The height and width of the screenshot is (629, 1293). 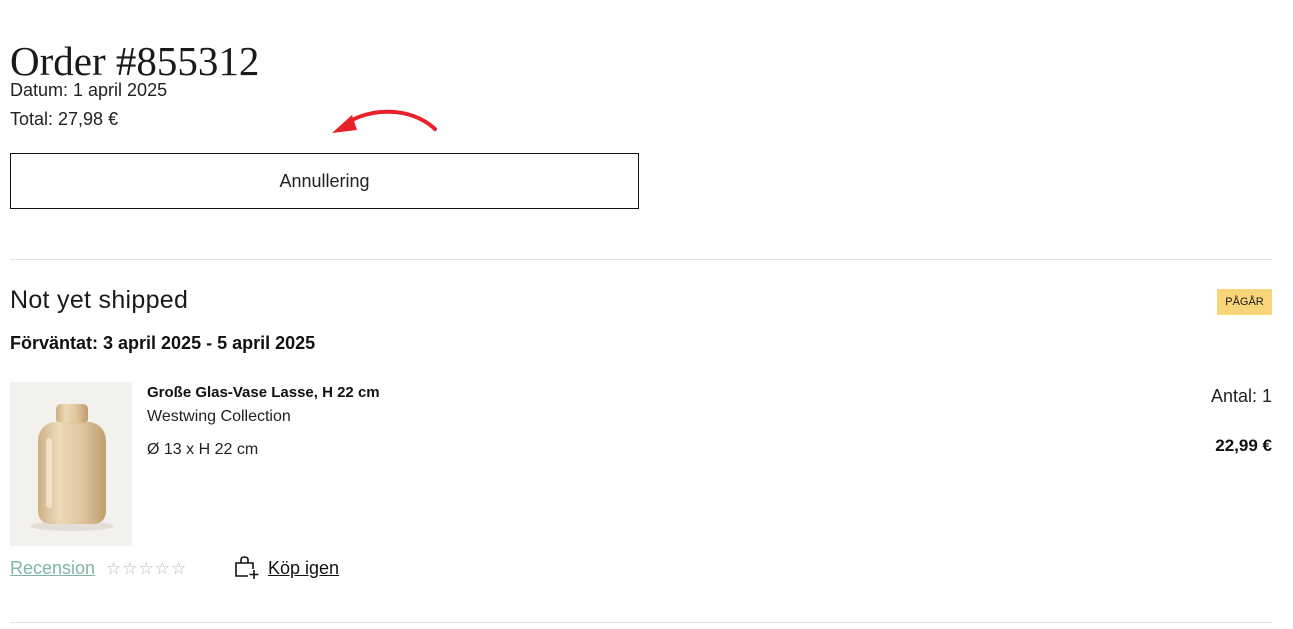 I want to click on glass-vase-image, so click(x=71, y=464).